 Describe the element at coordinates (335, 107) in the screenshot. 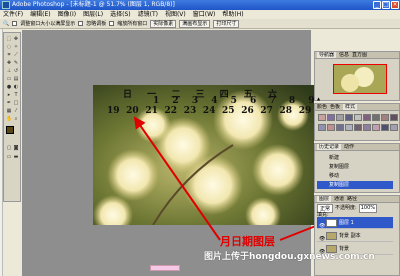

I see `tab-swatches: 色板` at that location.